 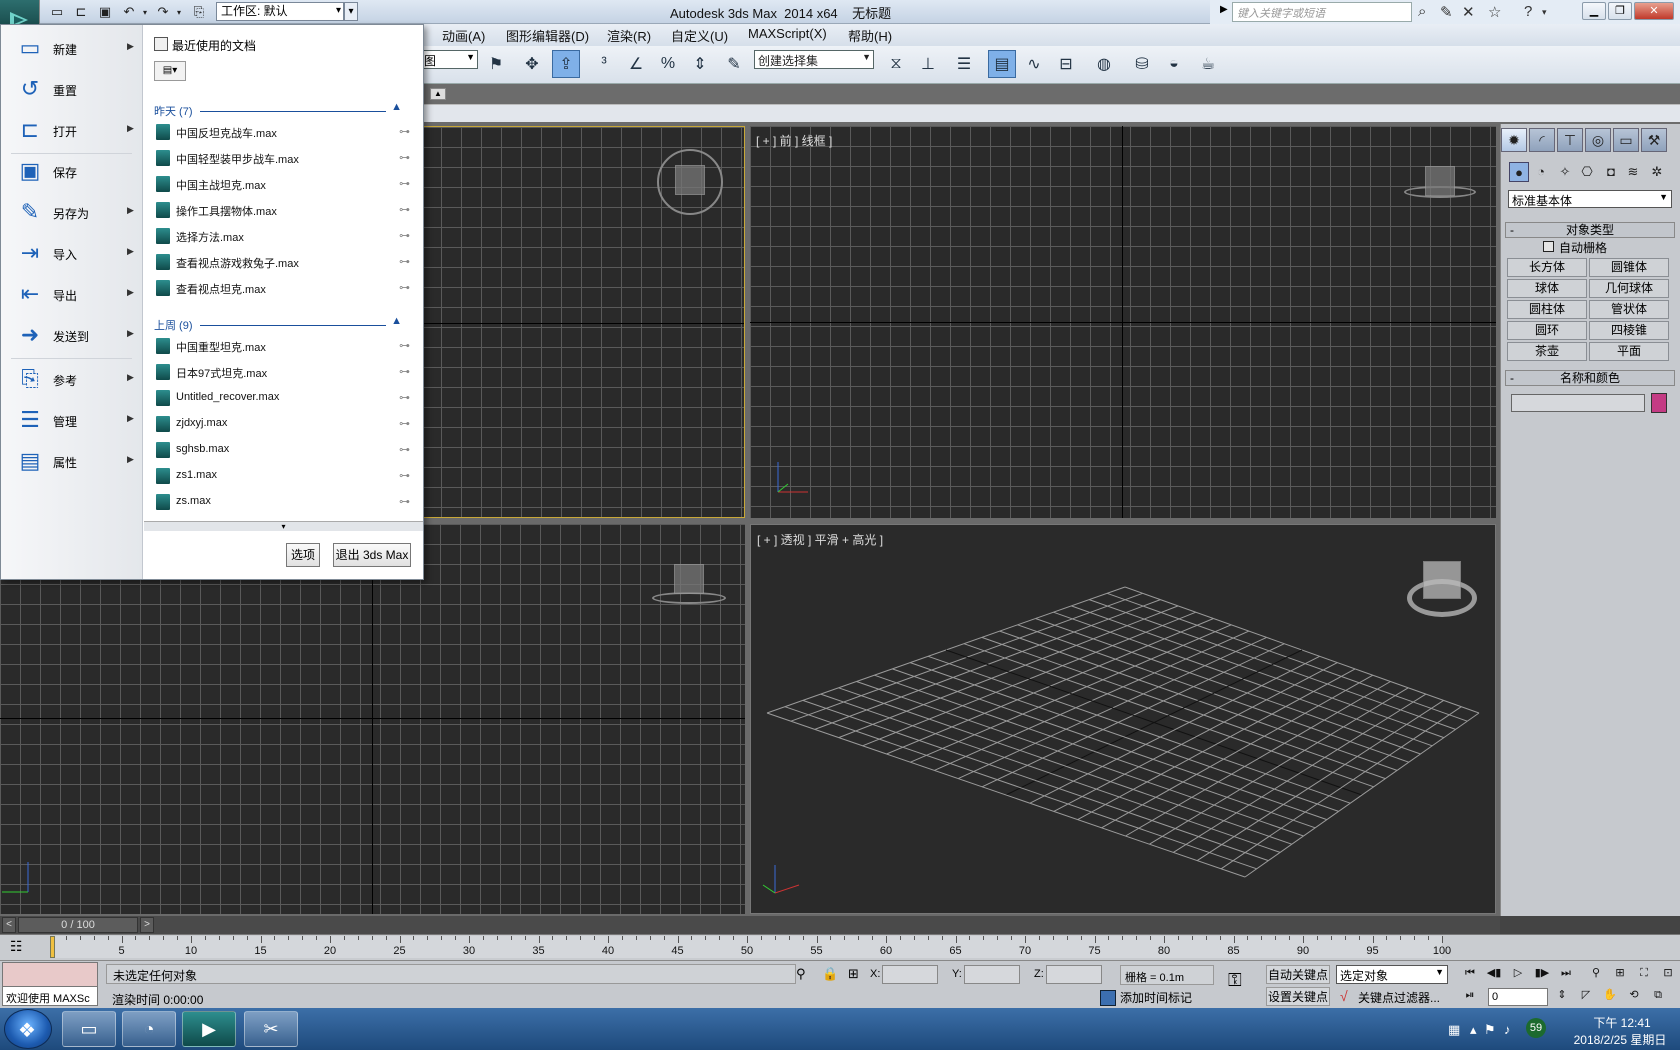 What do you see at coordinates (449, 59) in the screenshot?
I see `reference-coordinate-dropdown: 图 ▼` at bounding box center [449, 59].